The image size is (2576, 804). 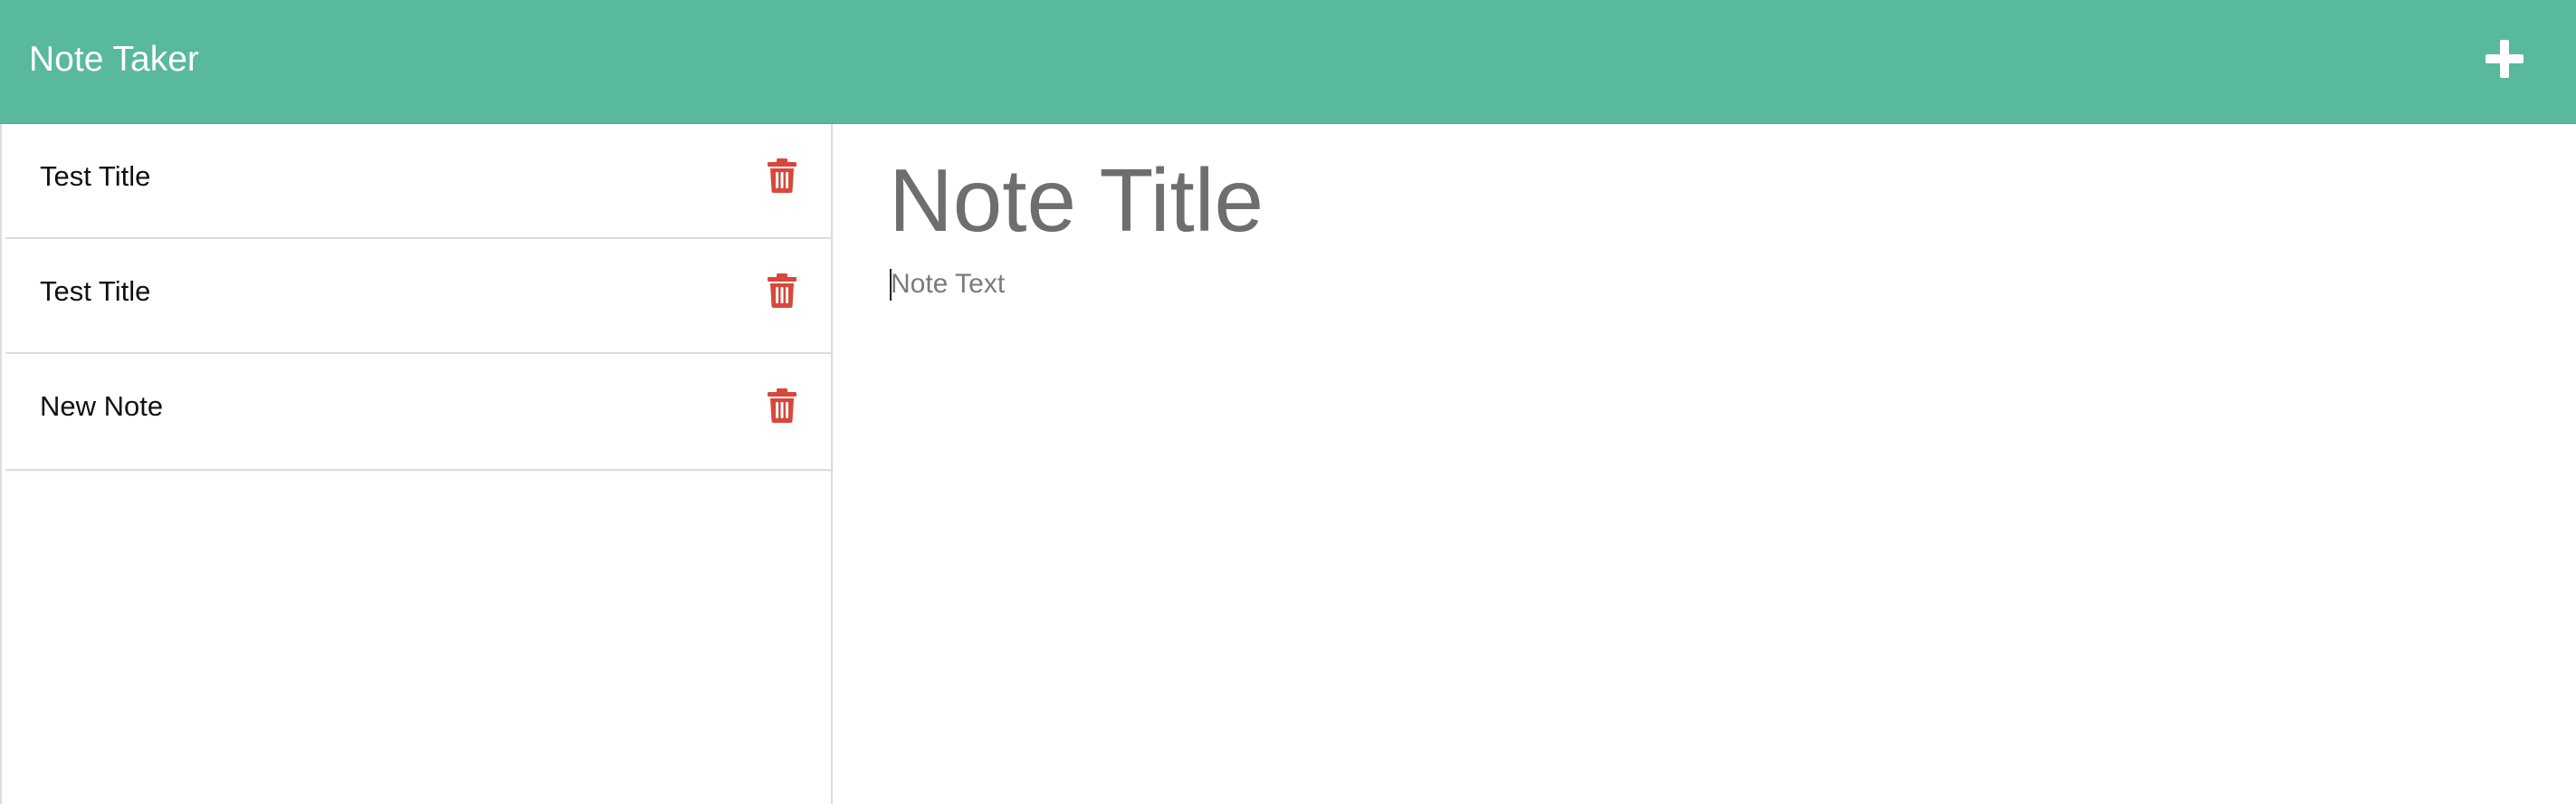 I want to click on new-note-button, so click(x=2504, y=59).